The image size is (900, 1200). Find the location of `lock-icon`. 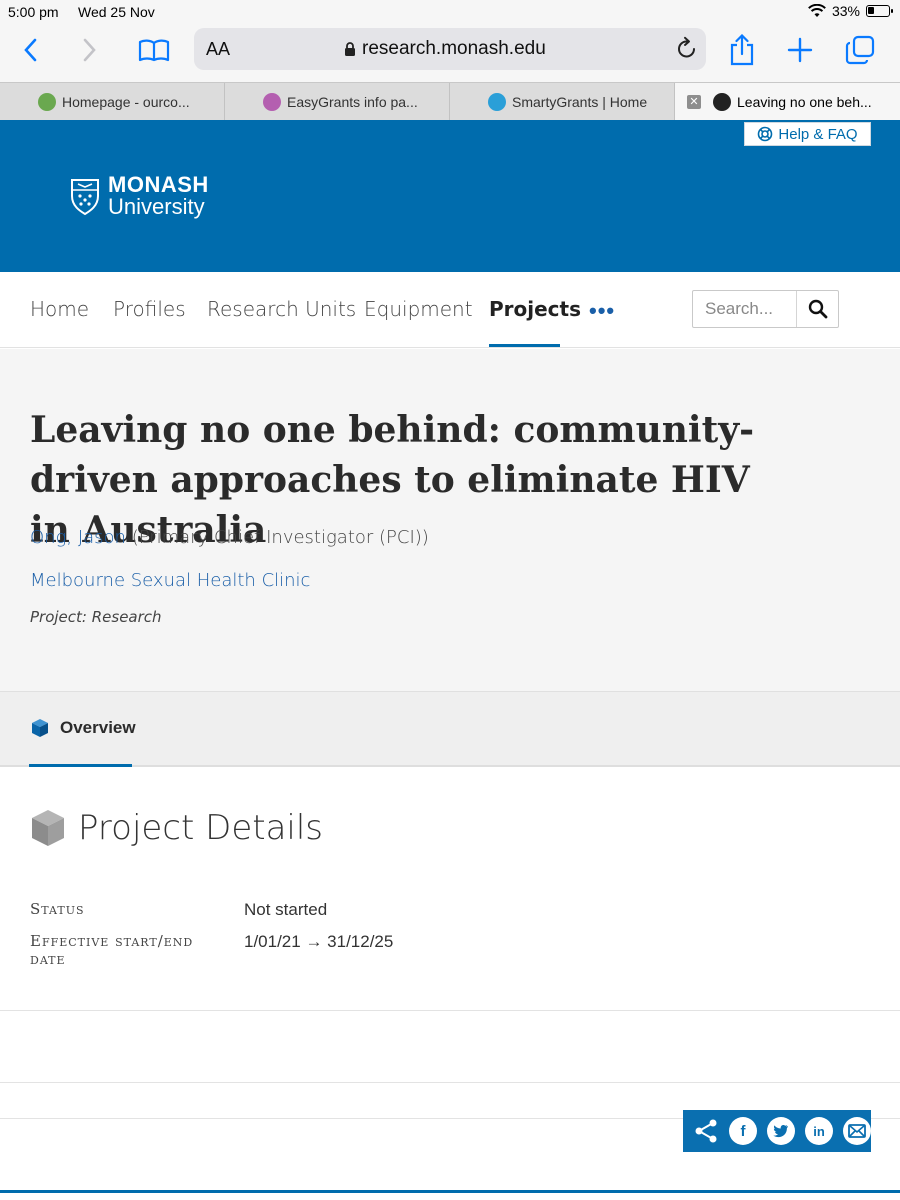

lock-icon is located at coordinates (350, 49).